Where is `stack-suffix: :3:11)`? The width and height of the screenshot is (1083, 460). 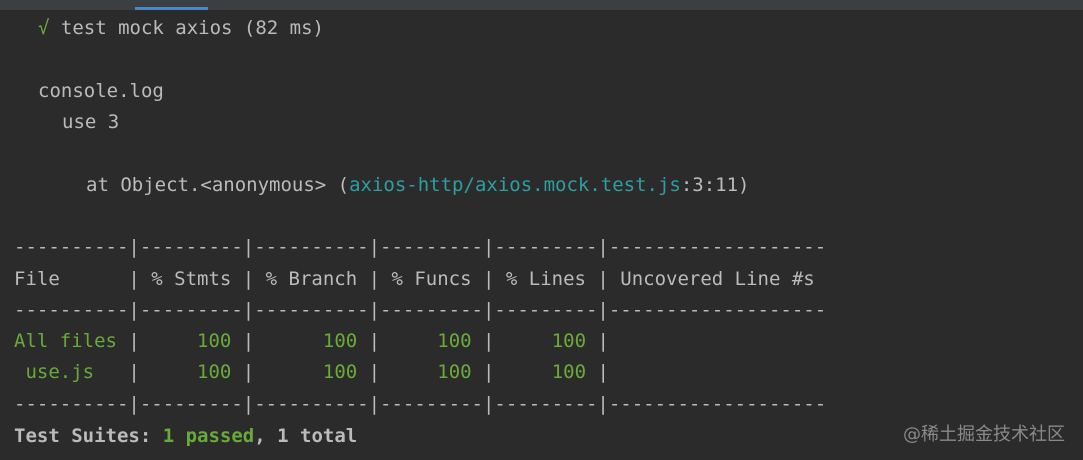
stack-suffix: :3:11) is located at coordinates (715, 185).